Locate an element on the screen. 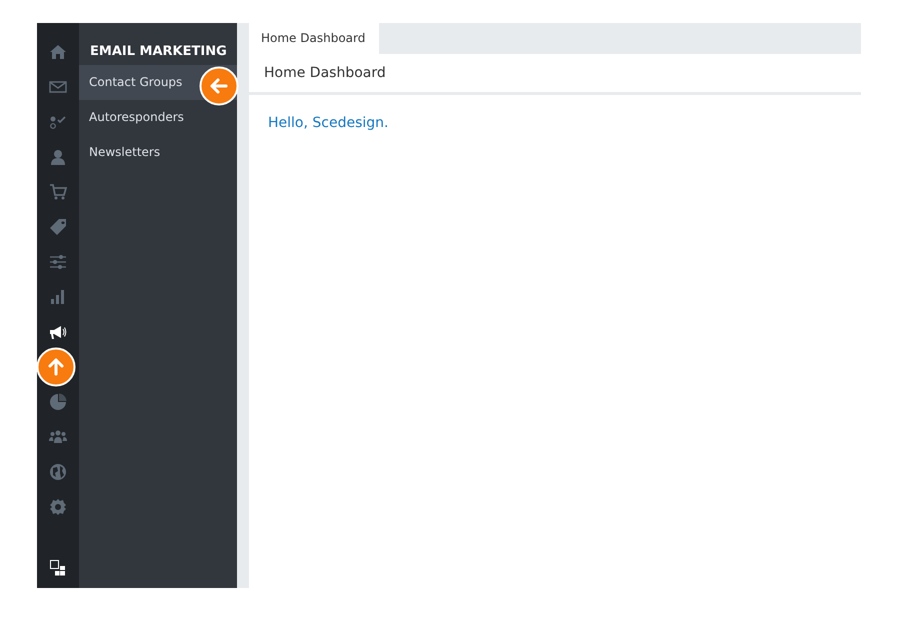 The width and height of the screenshot is (900, 620). sliders-icon is located at coordinates (58, 262).